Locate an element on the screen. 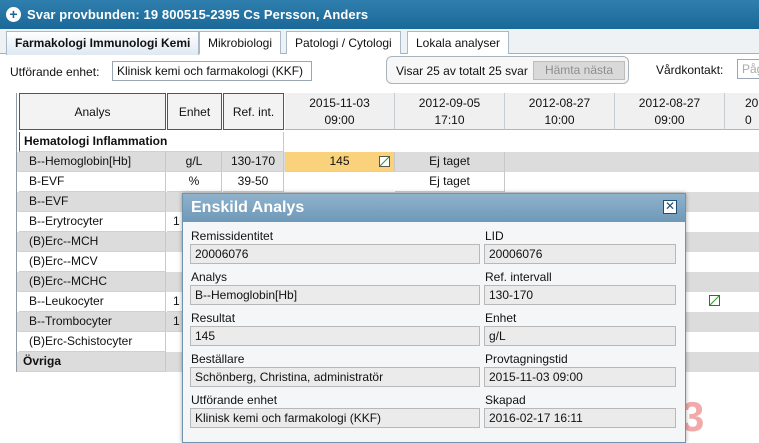 Image resolution: width=759 pixels, height=443 pixels. dialog-title: Enskild Analys is located at coordinates (434, 208).